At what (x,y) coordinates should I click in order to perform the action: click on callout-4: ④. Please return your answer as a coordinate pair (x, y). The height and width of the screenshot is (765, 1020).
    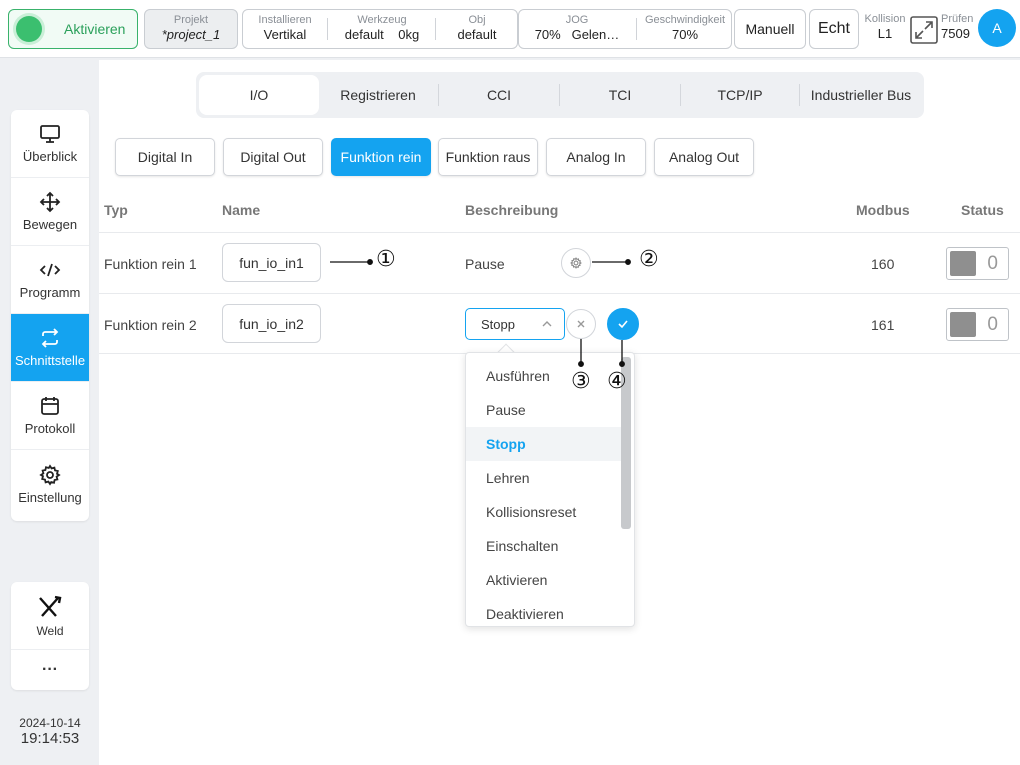
    Looking at the image, I should click on (617, 381).